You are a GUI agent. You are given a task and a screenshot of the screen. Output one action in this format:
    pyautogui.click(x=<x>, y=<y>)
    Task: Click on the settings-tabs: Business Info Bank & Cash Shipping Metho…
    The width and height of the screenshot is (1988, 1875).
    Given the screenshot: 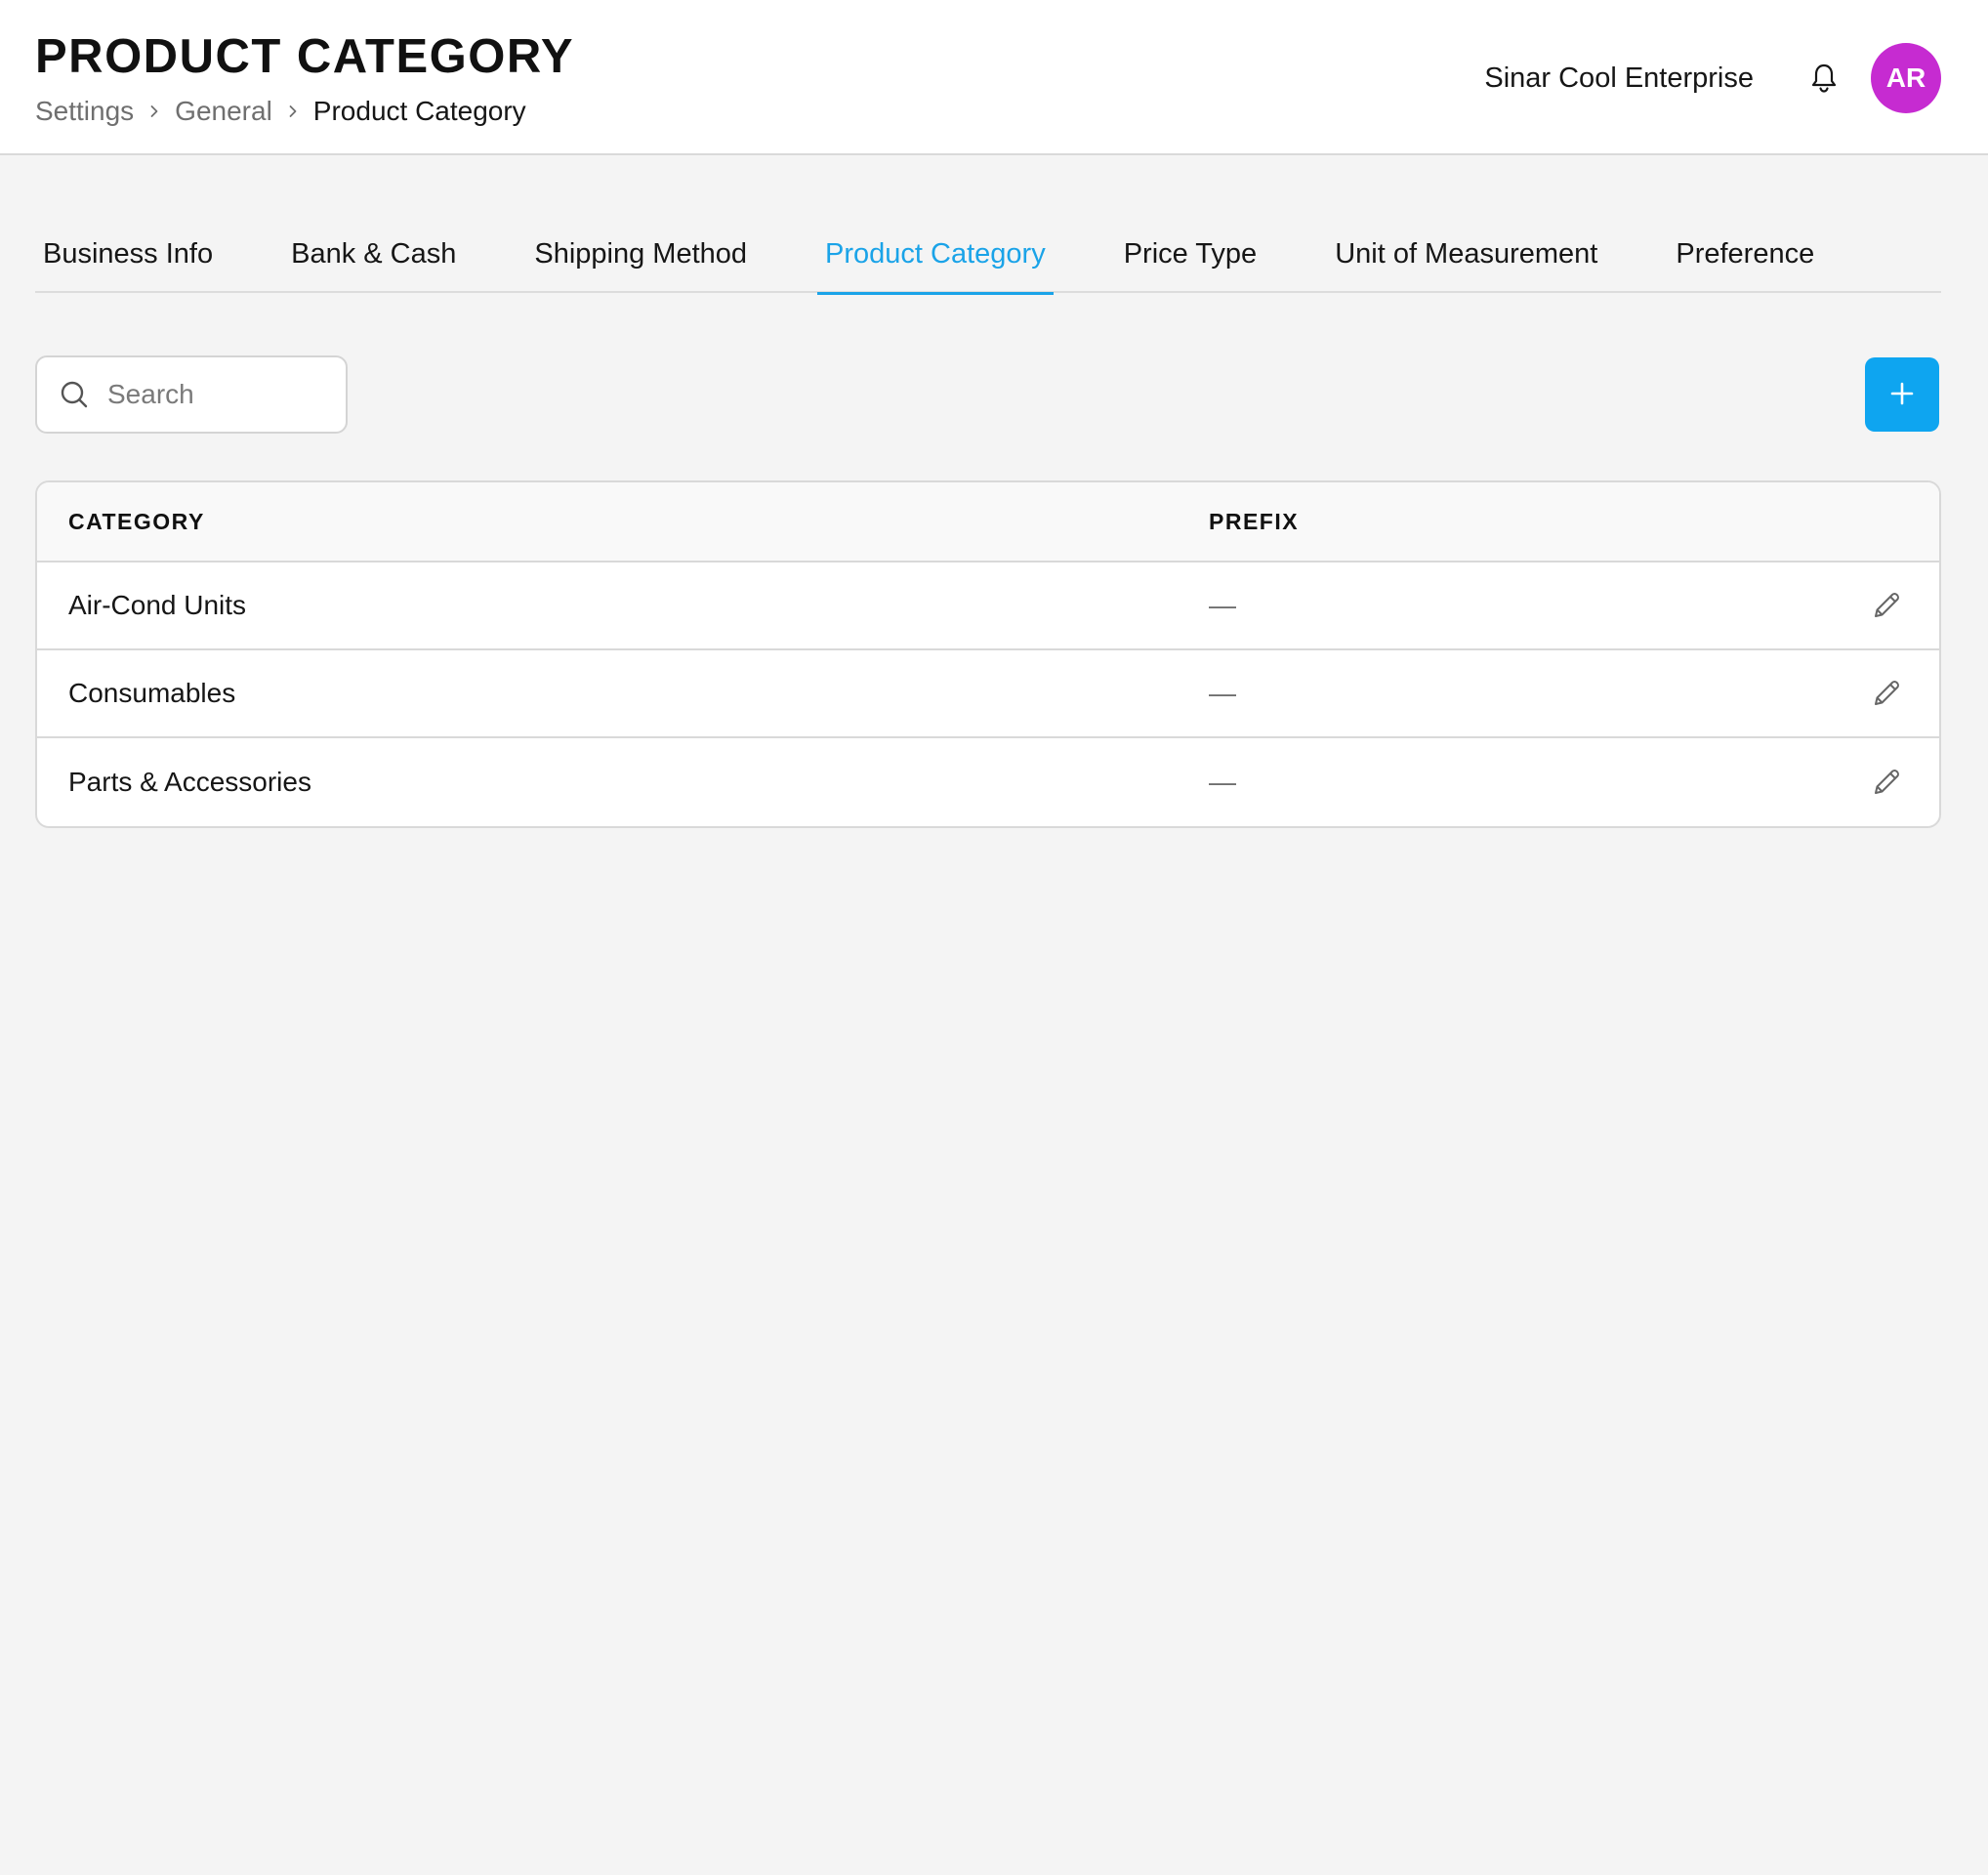 What is the action you would take?
    pyautogui.click(x=988, y=255)
    